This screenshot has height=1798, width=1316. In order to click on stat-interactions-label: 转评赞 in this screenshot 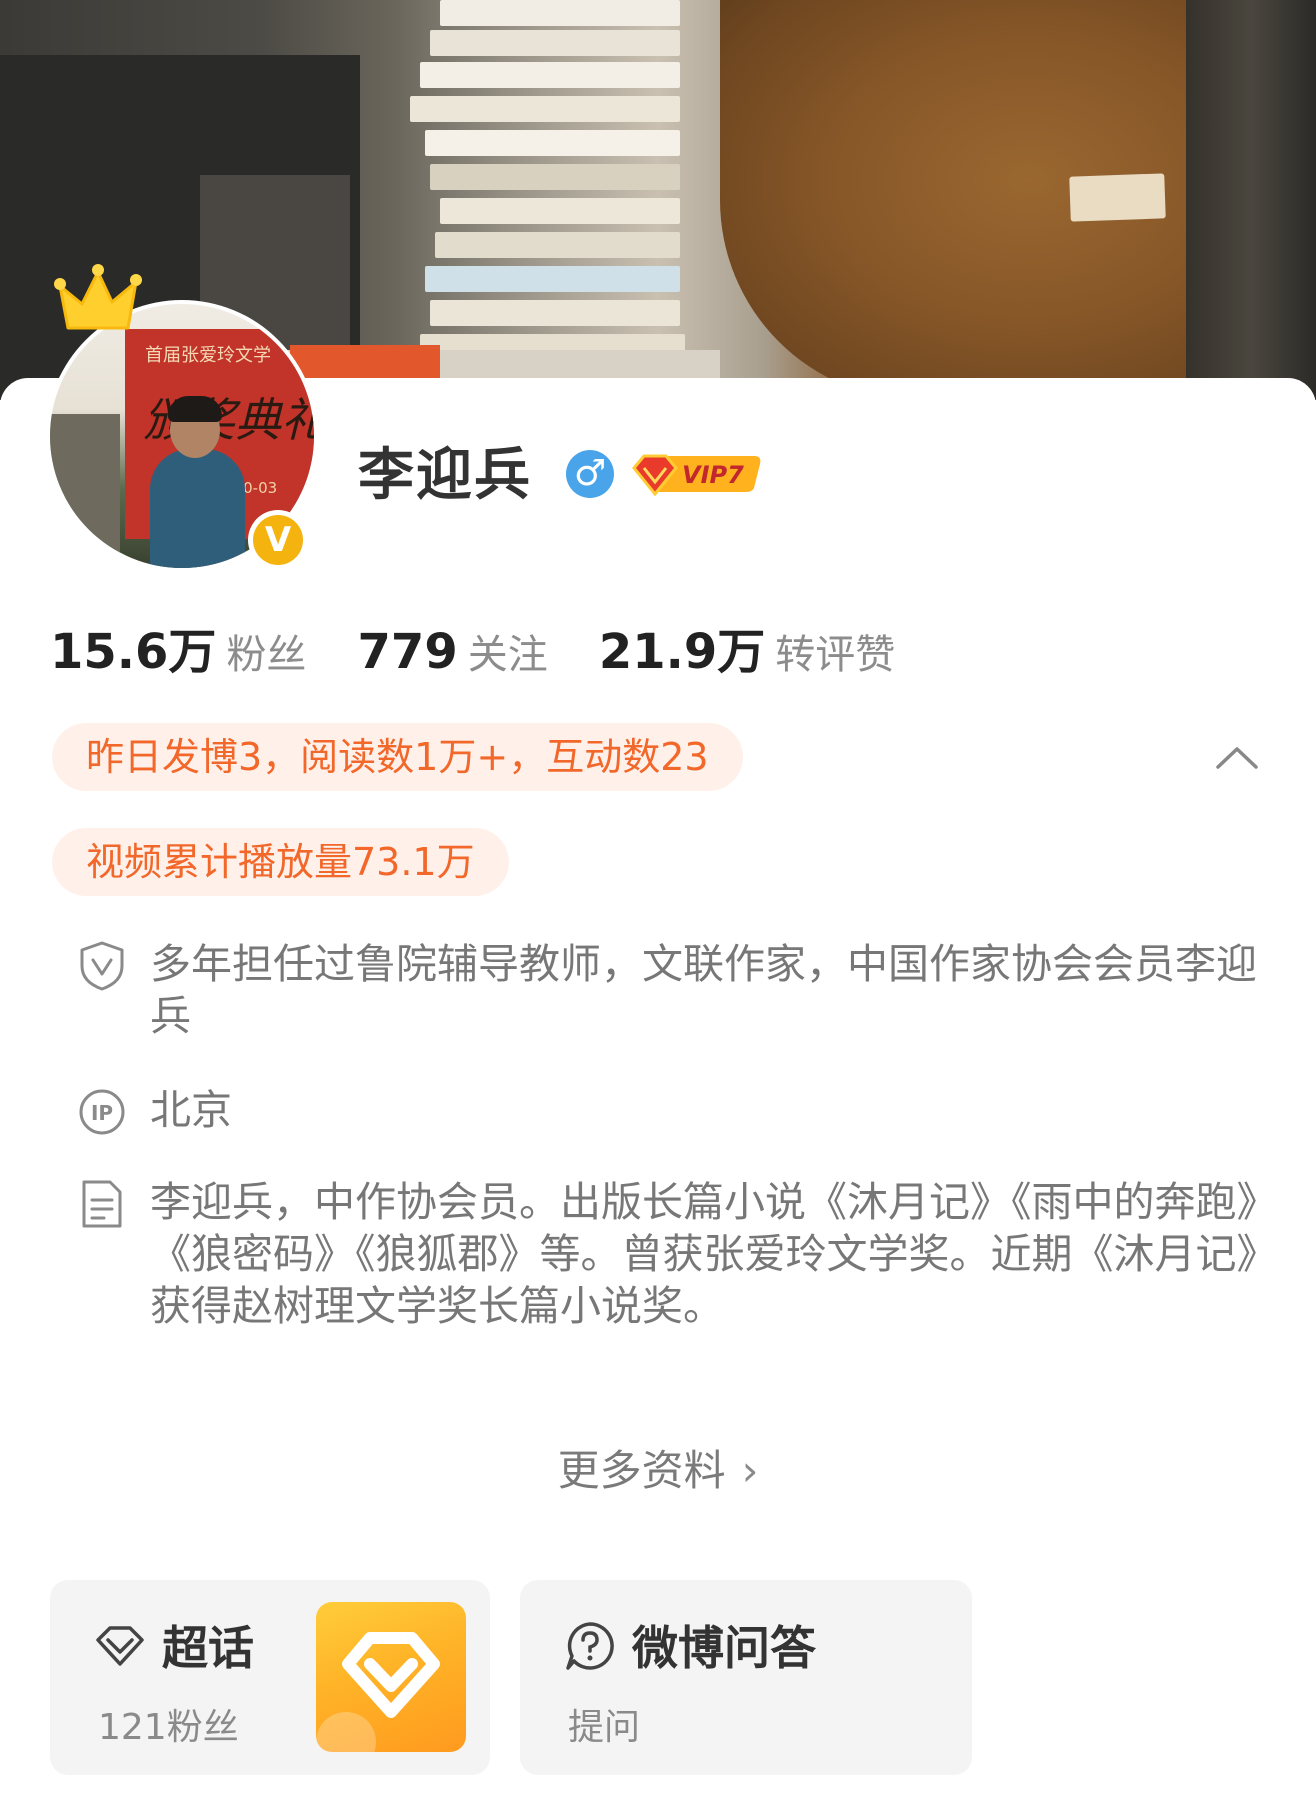, I will do `click(835, 655)`.